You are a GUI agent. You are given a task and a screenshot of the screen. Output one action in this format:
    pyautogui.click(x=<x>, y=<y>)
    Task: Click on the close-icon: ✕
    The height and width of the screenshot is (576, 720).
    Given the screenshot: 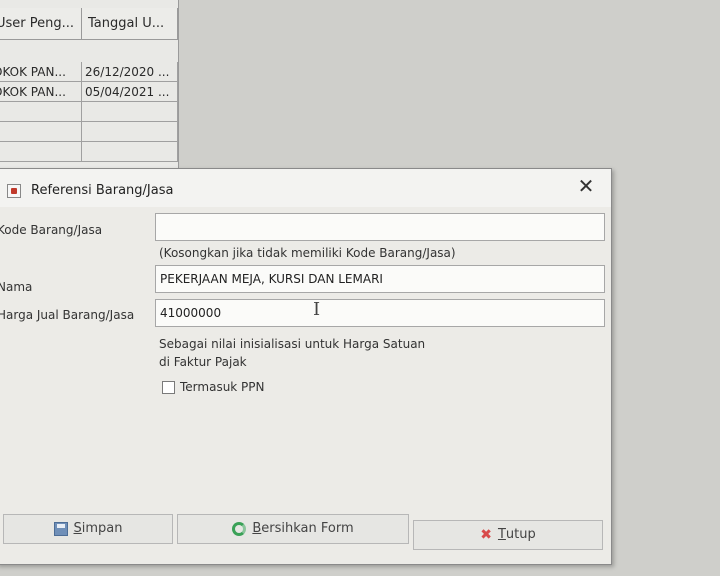 What is the action you would take?
    pyautogui.click(x=586, y=186)
    